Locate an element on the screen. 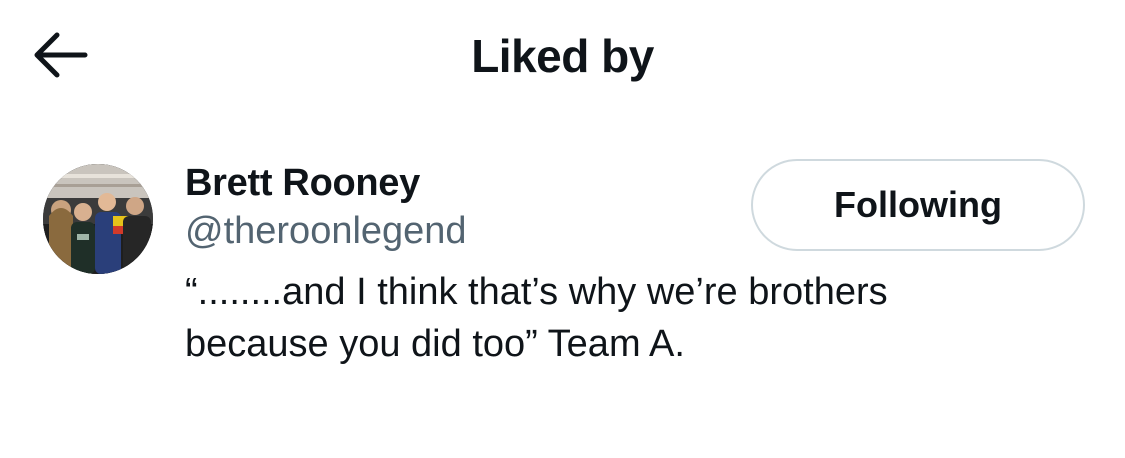 The width and height of the screenshot is (1125, 458). page-title: Liked by is located at coordinates (562, 56).